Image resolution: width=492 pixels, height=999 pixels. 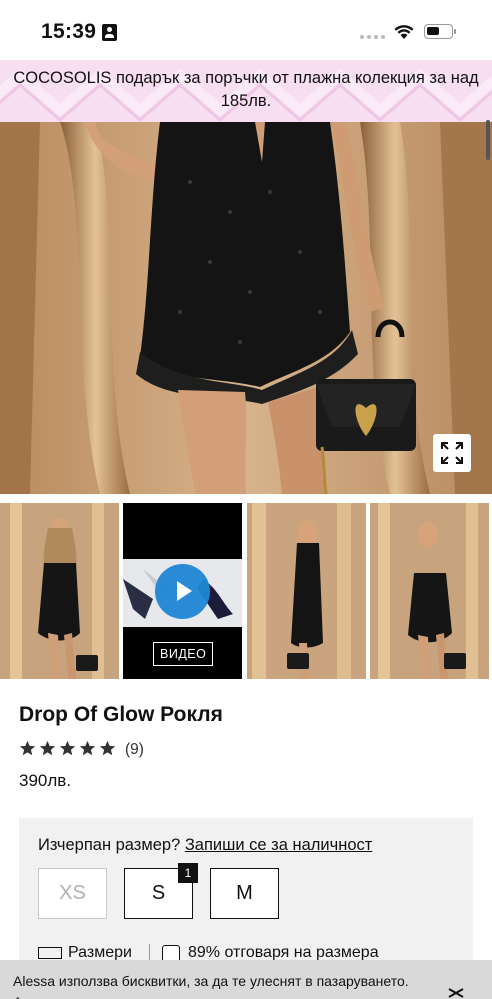 What do you see at coordinates (109, 845) in the screenshot?
I see `out-of-stock-label: Изчерпан размер?` at bounding box center [109, 845].